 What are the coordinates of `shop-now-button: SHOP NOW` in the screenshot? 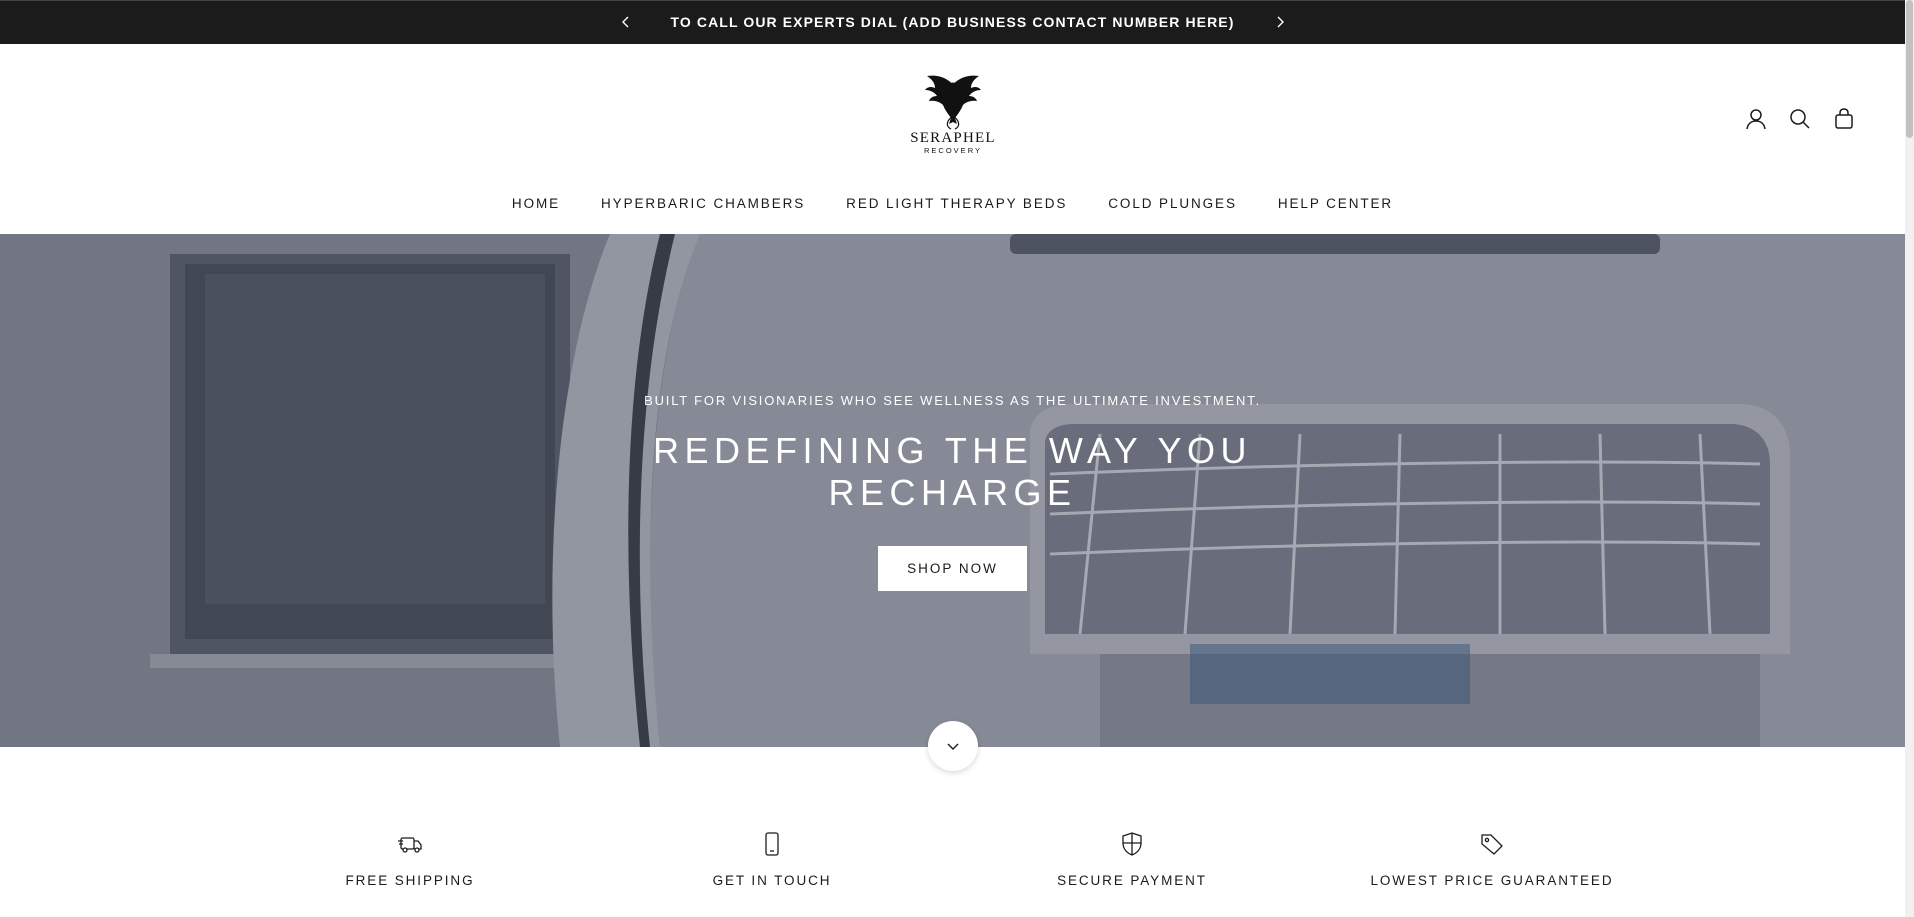 It's located at (952, 568).